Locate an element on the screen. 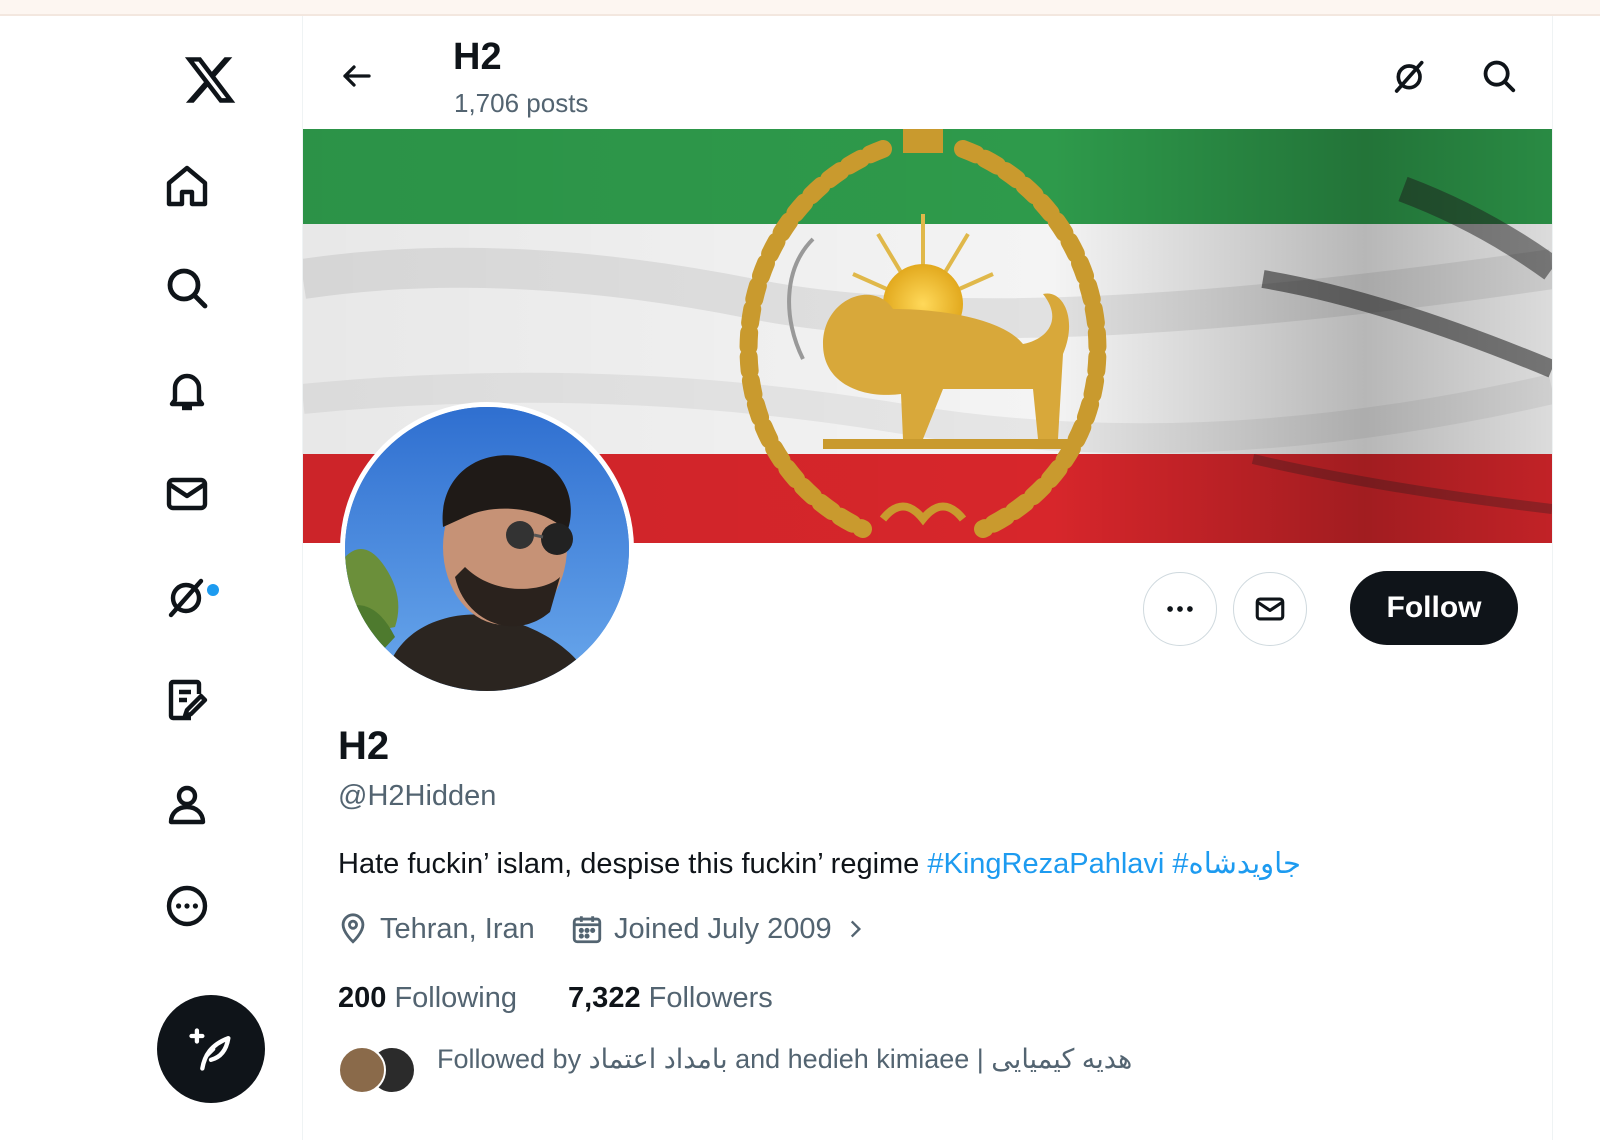 This screenshot has height=1140, width=1600. bio-hashtags: #KingRezaPahlavi #جاویدشاه is located at coordinates (1114, 864).